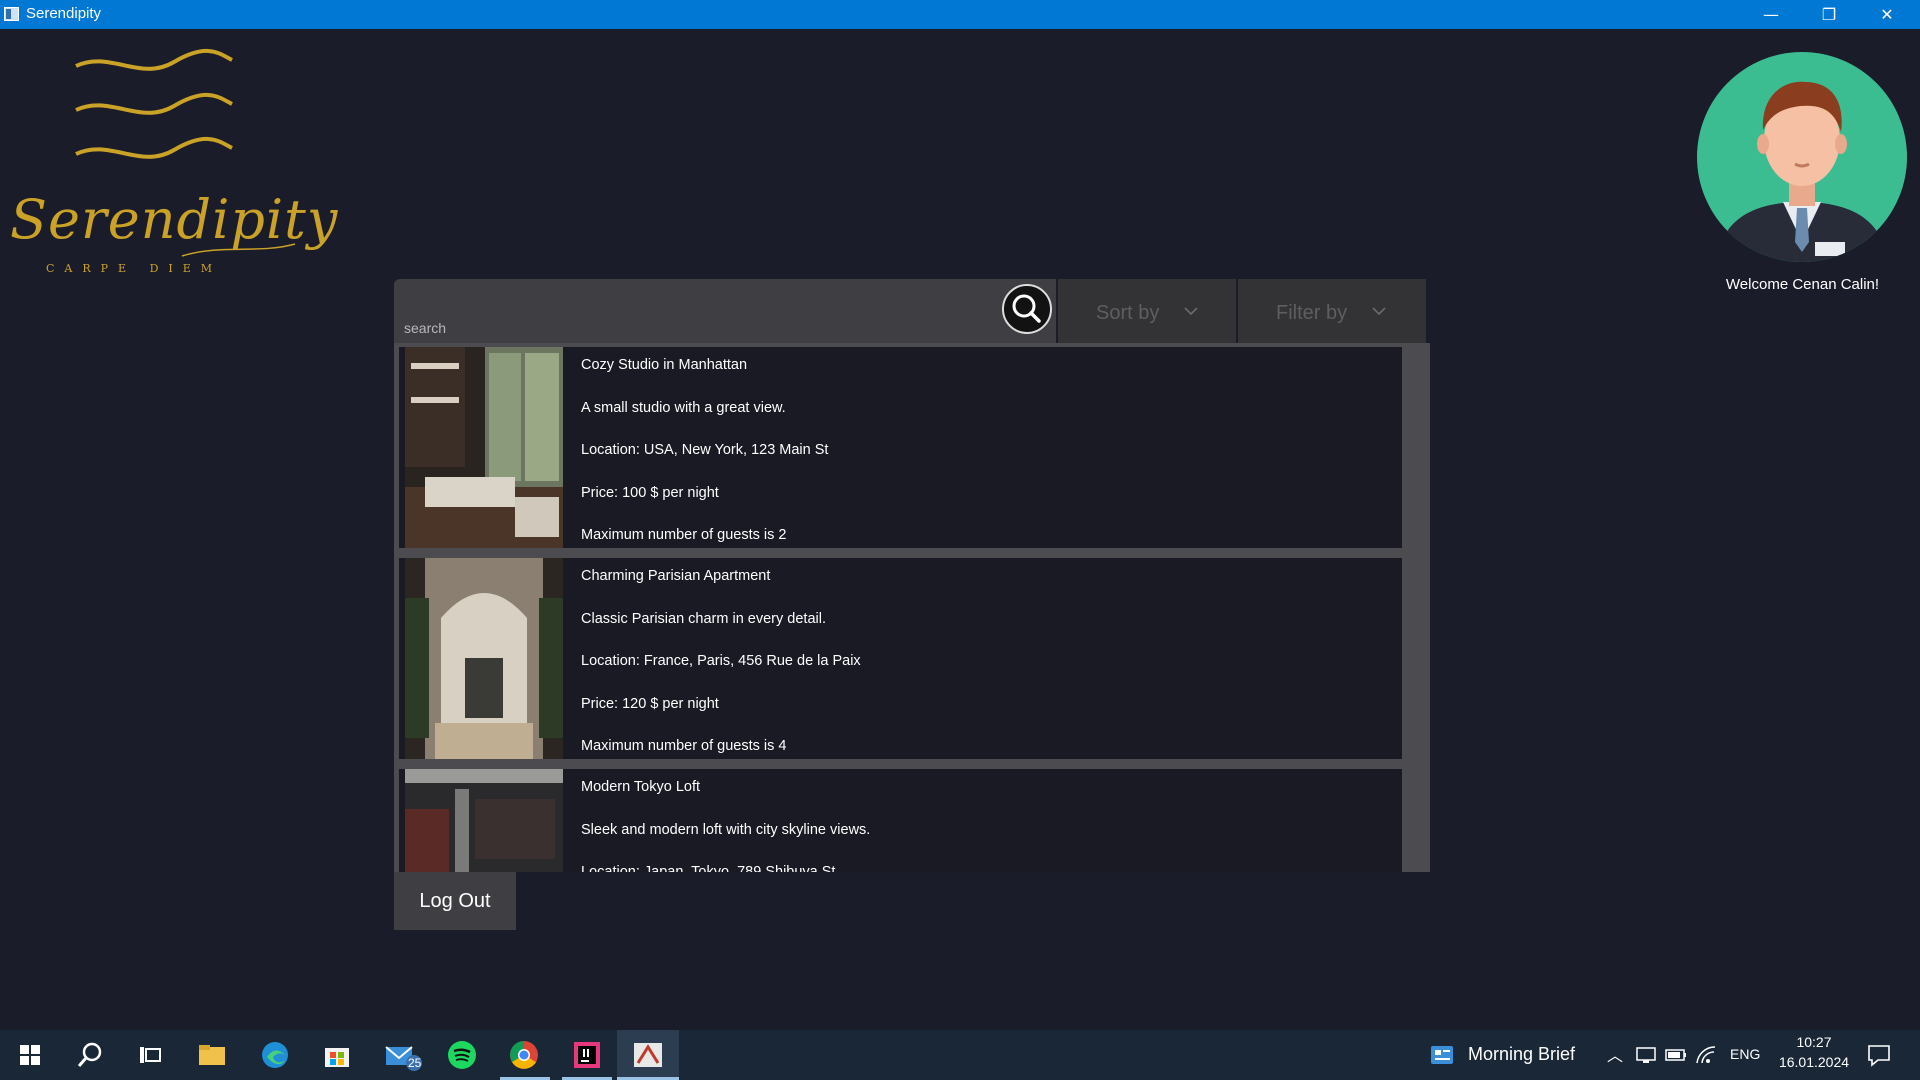 The width and height of the screenshot is (1920, 1080). Describe the element at coordinates (703, 618) in the screenshot. I see `listing-description: Classic Parisian charm in every detail.` at that location.